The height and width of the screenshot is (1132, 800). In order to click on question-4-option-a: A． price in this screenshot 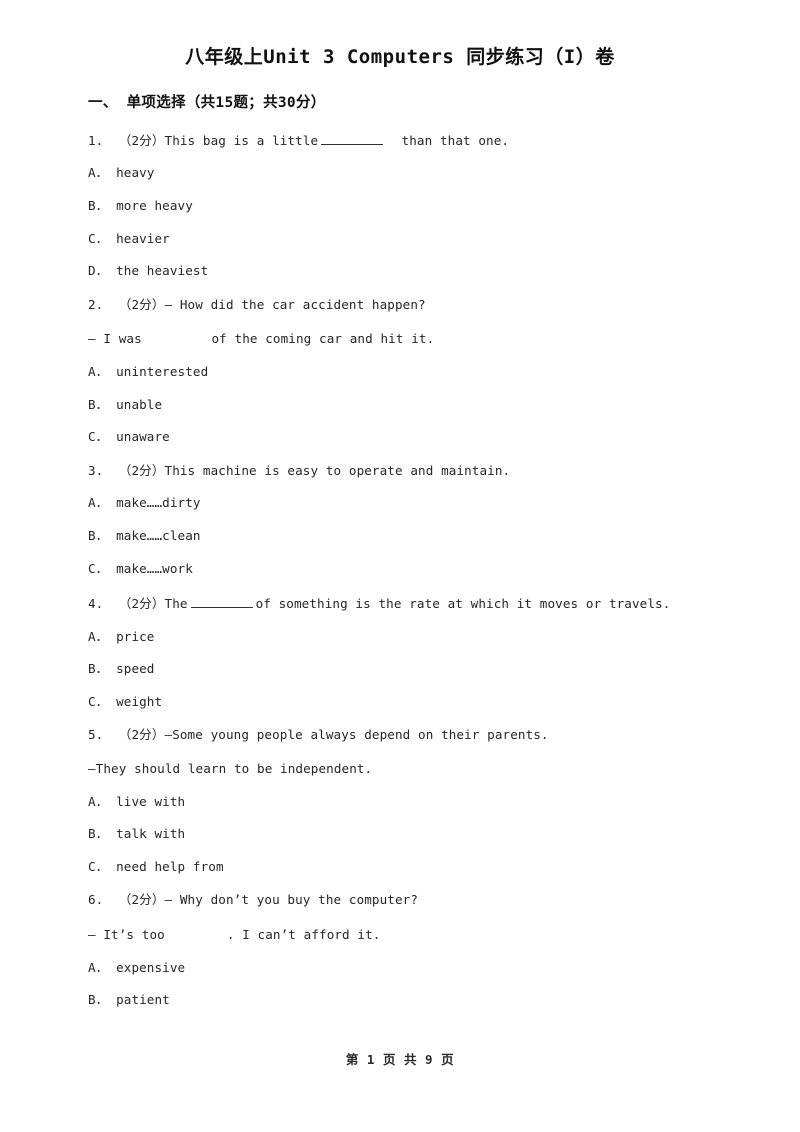, I will do `click(400, 627)`.